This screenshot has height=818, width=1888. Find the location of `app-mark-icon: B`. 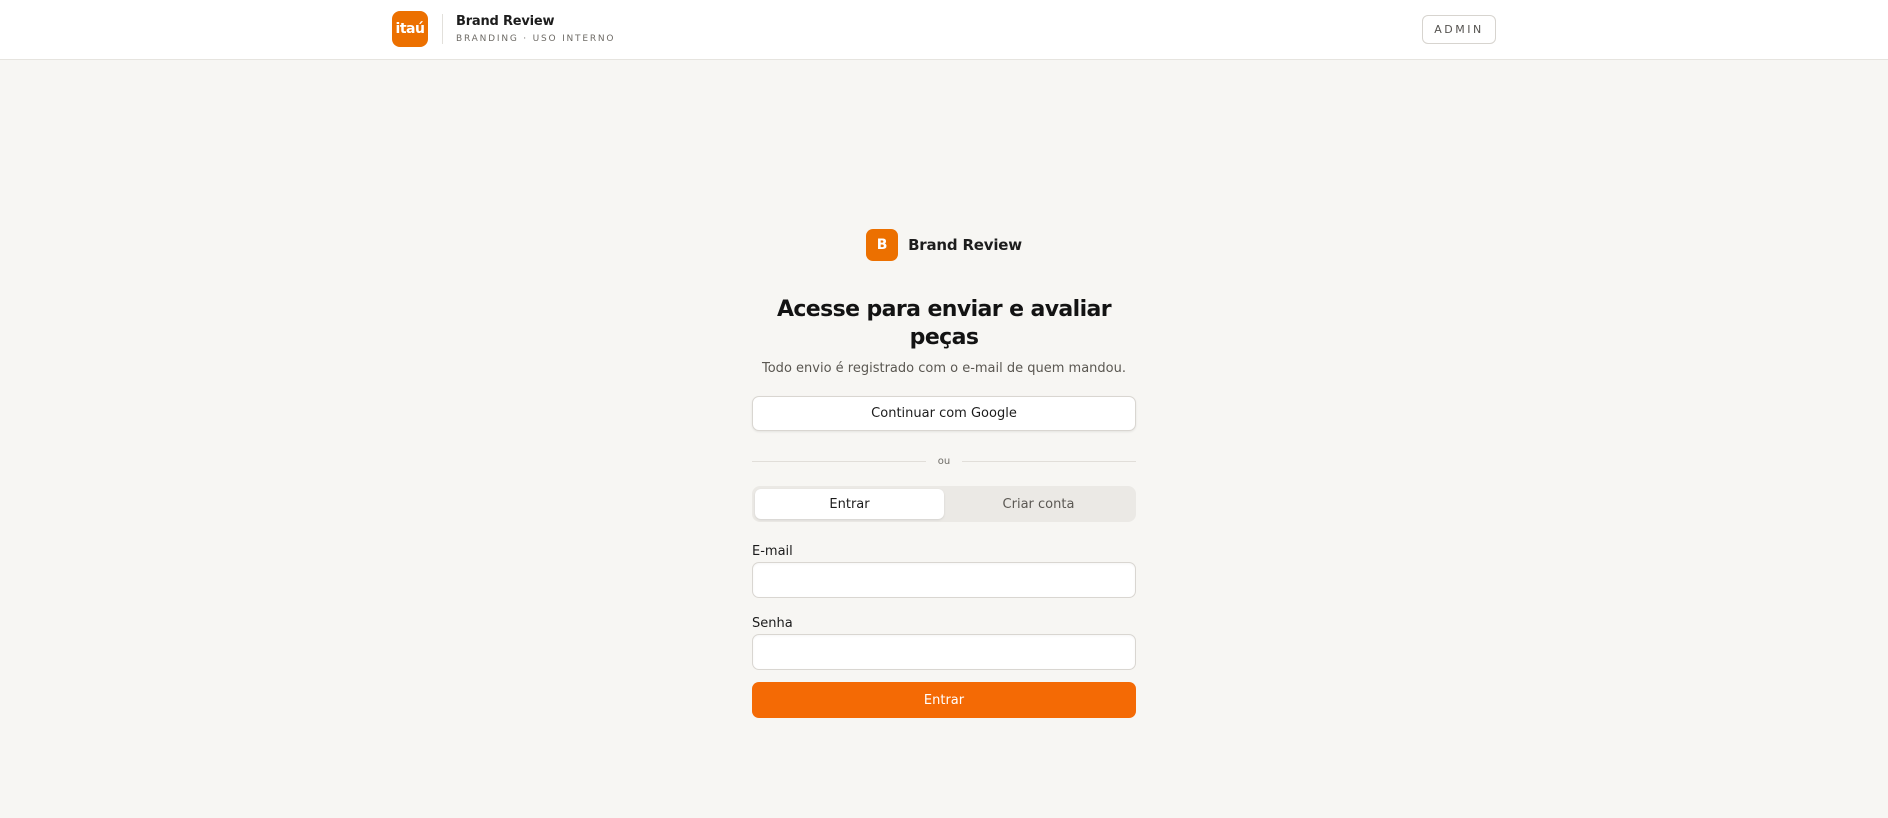

app-mark-icon: B is located at coordinates (882, 245).